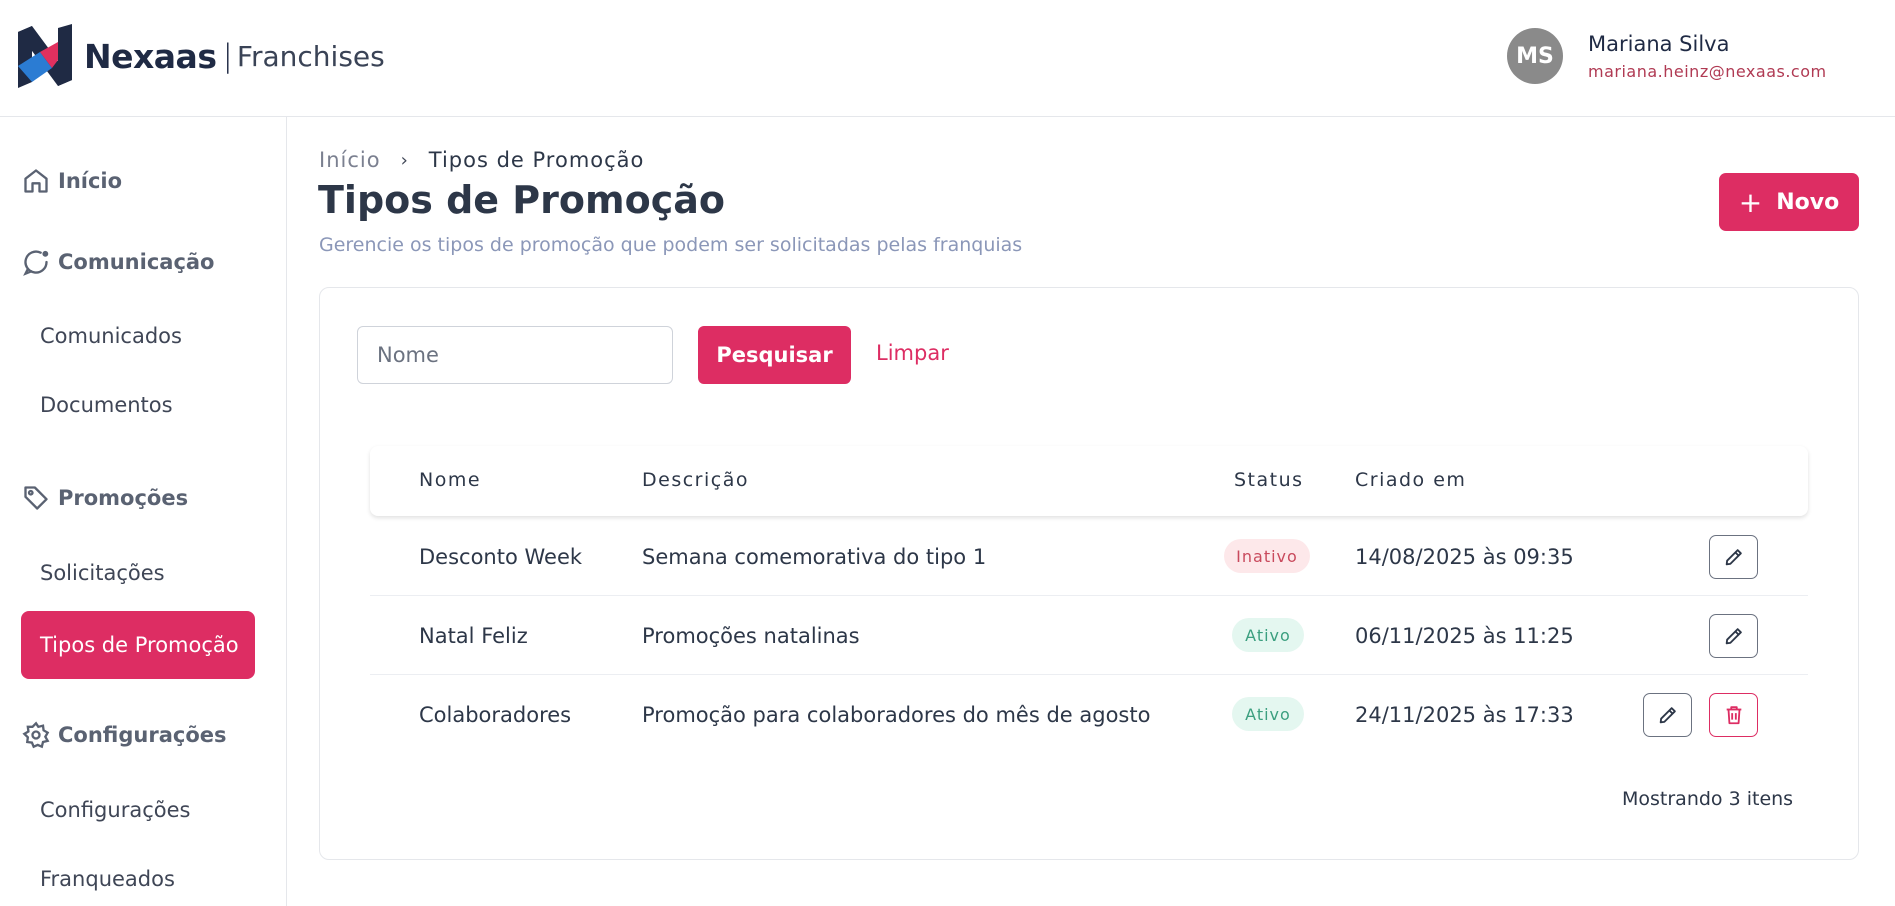 This screenshot has height=906, width=1895. Describe the element at coordinates (36, 181) in the screenshot. I see `home-icon` at that location.